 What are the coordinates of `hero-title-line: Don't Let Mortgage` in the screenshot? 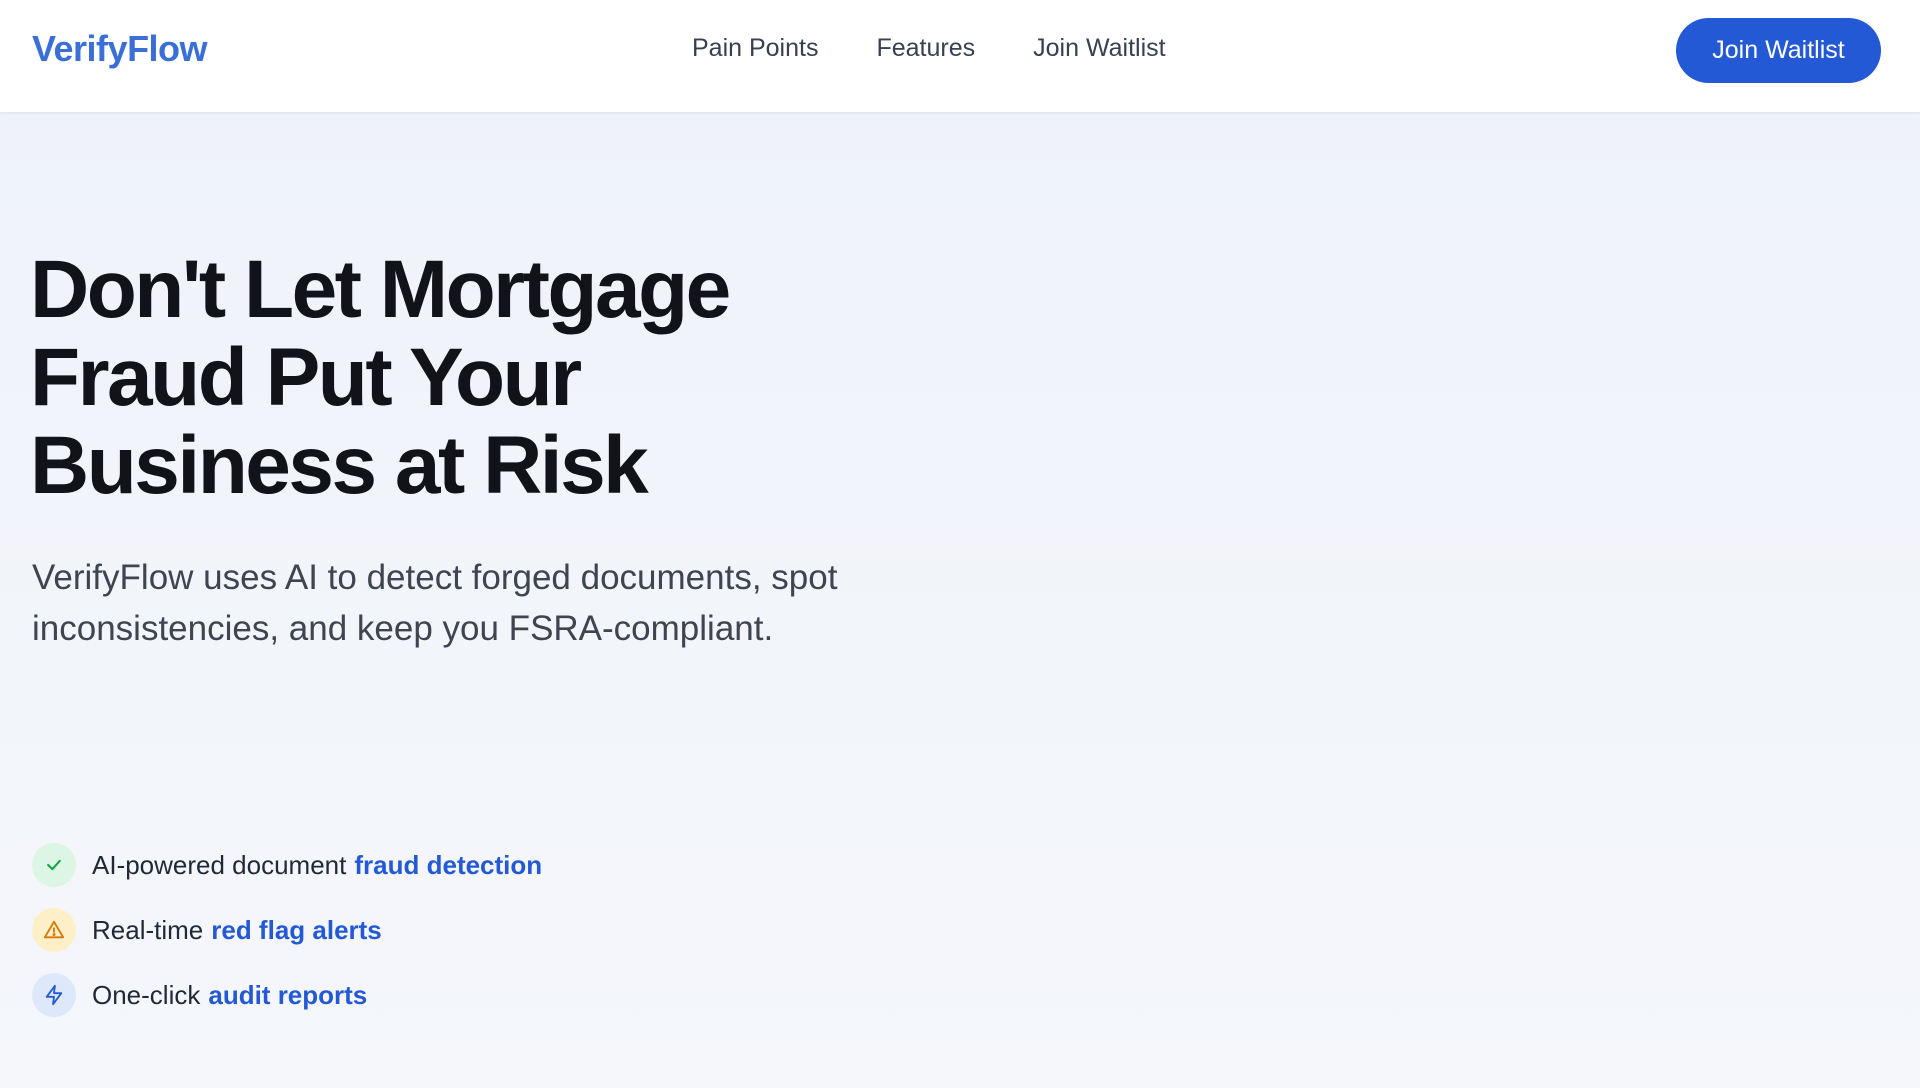 It's located at (380, 289).